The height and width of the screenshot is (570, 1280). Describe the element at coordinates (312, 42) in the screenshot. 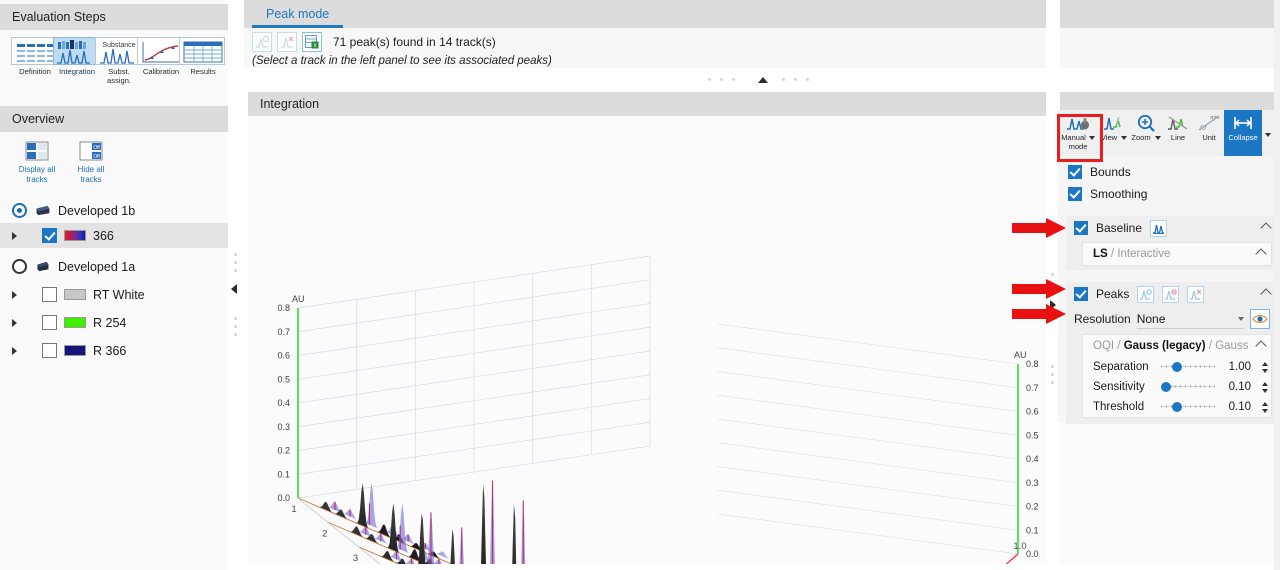

I see `export-peaks-button: x` at that location.